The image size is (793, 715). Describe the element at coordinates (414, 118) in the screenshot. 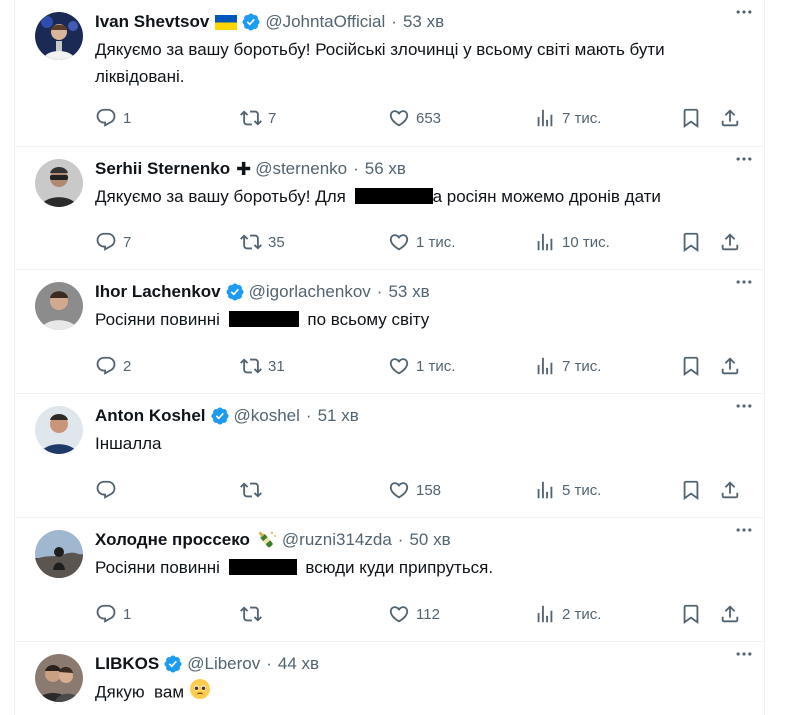

I see `like-button: 653` at that location.